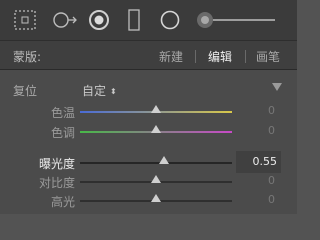  Describe the element at coordinates (220, 56) in the screenshot. I see `edit-button: 编辑` at that location.